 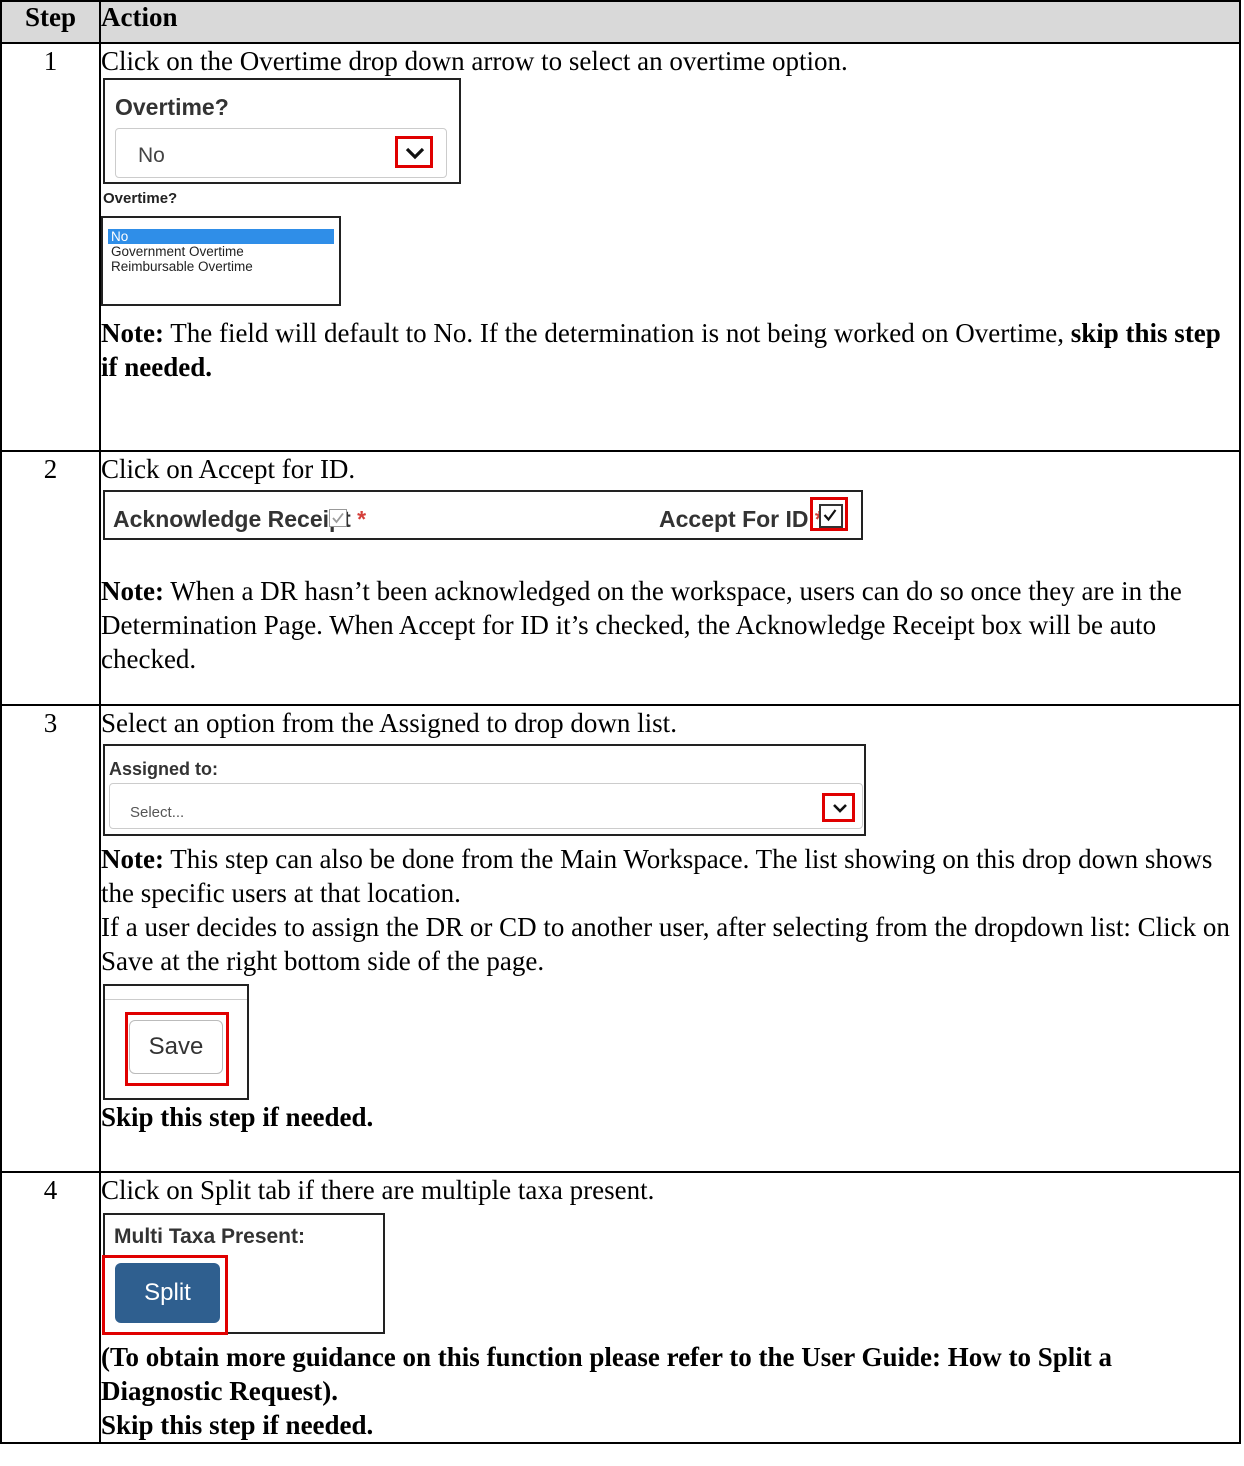 I want to click on acknowledge-accept-screenshot: Acknowledge Receipt * Accept For ID *, so click(x=483, y=515).